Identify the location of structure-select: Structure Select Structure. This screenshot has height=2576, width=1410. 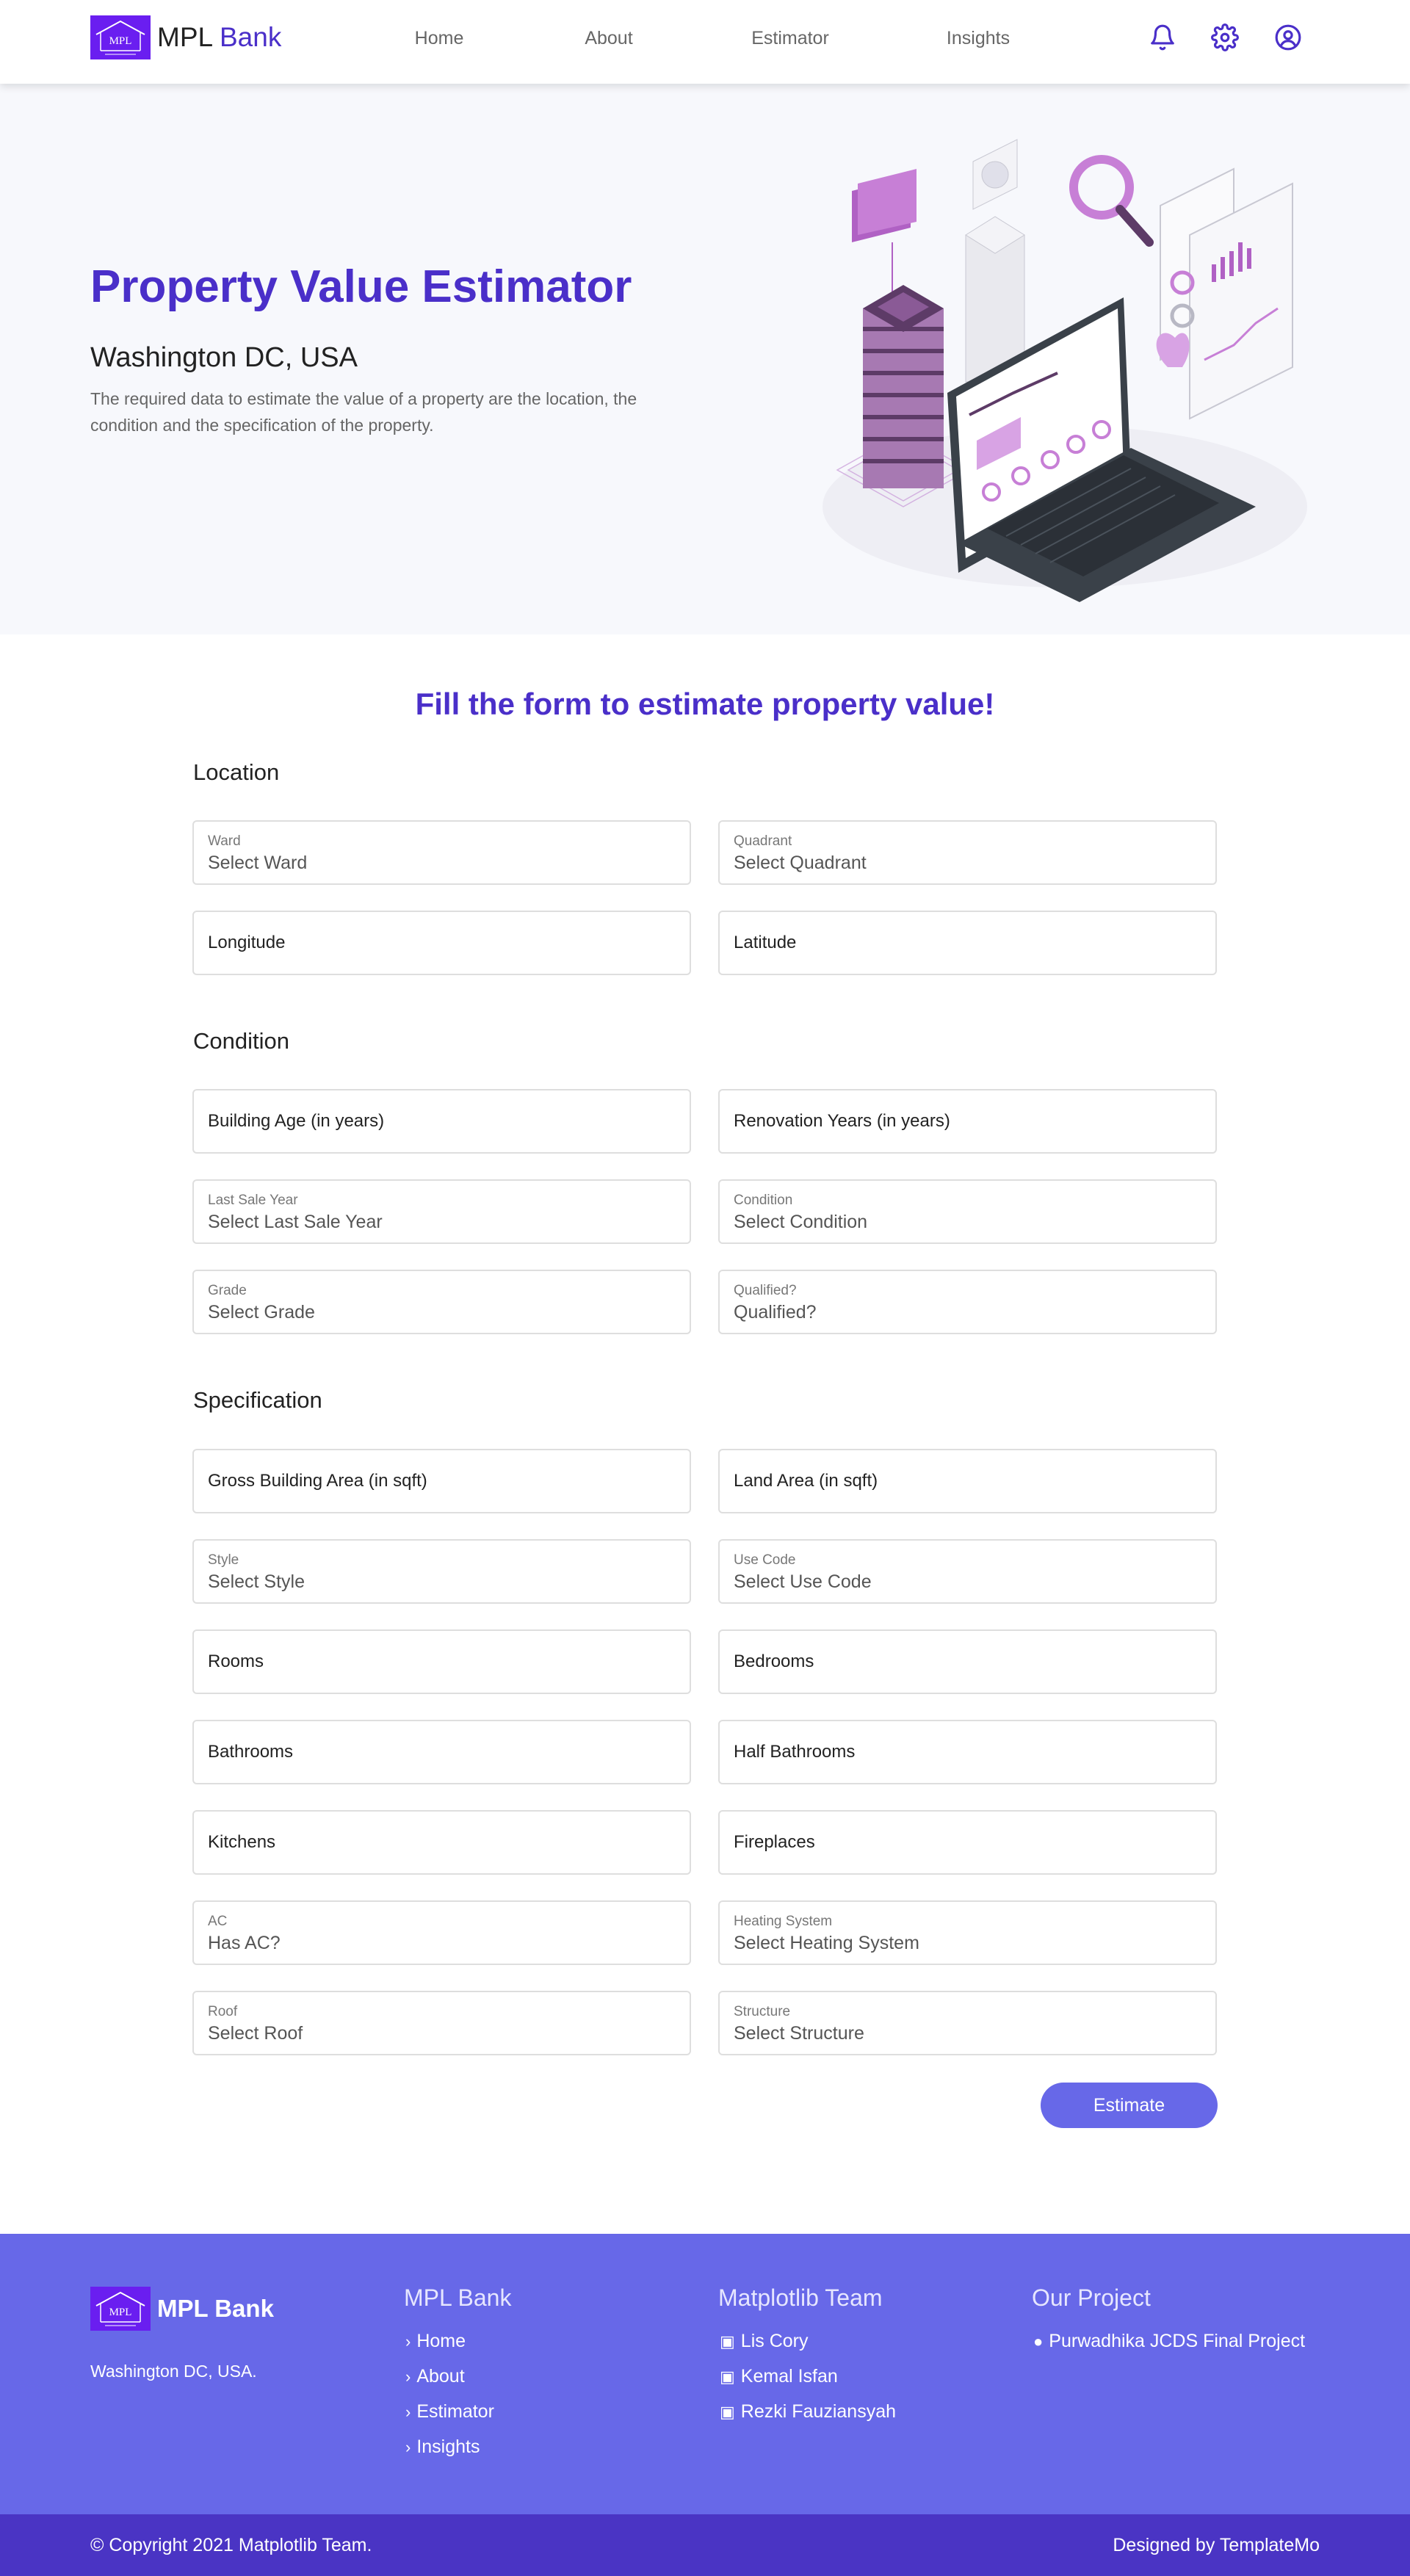
(967, 2023).